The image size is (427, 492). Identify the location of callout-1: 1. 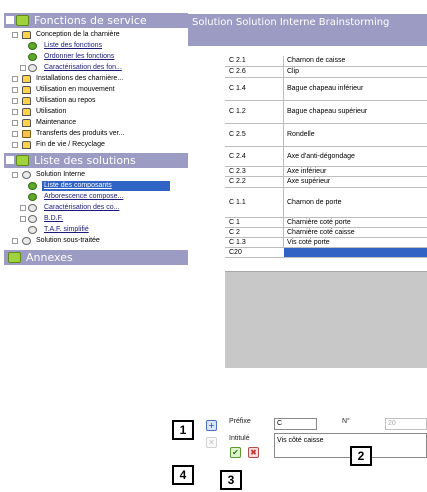
(183, 430).